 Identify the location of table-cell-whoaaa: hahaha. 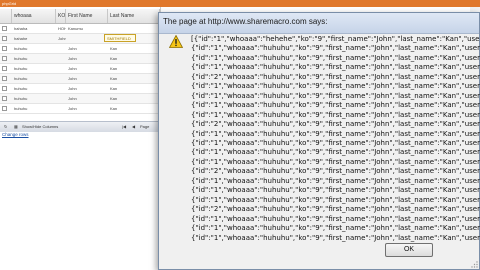
(34, 28).